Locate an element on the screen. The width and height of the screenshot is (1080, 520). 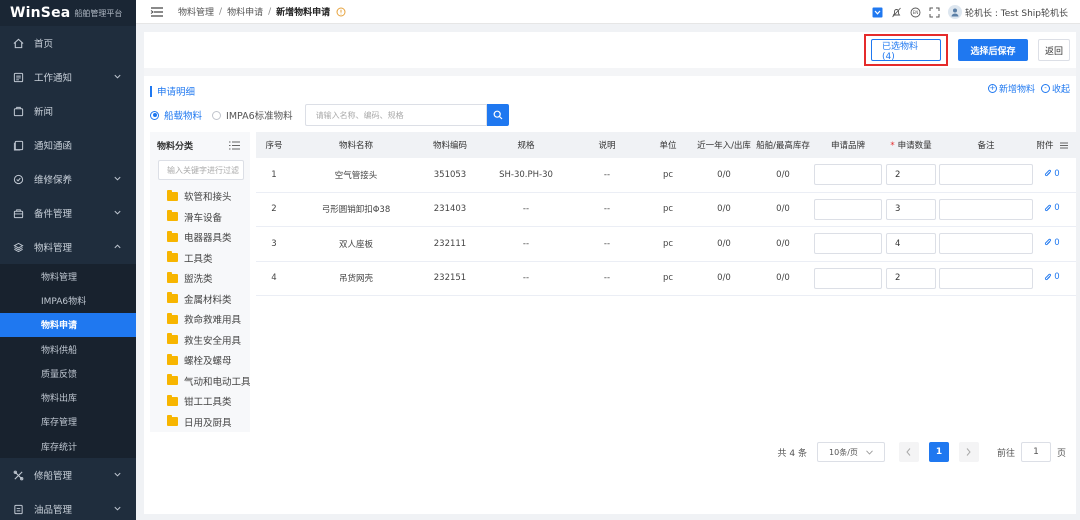
sidebar-subitem-outbound: 物料出库 is located at coordinates (68, 397).